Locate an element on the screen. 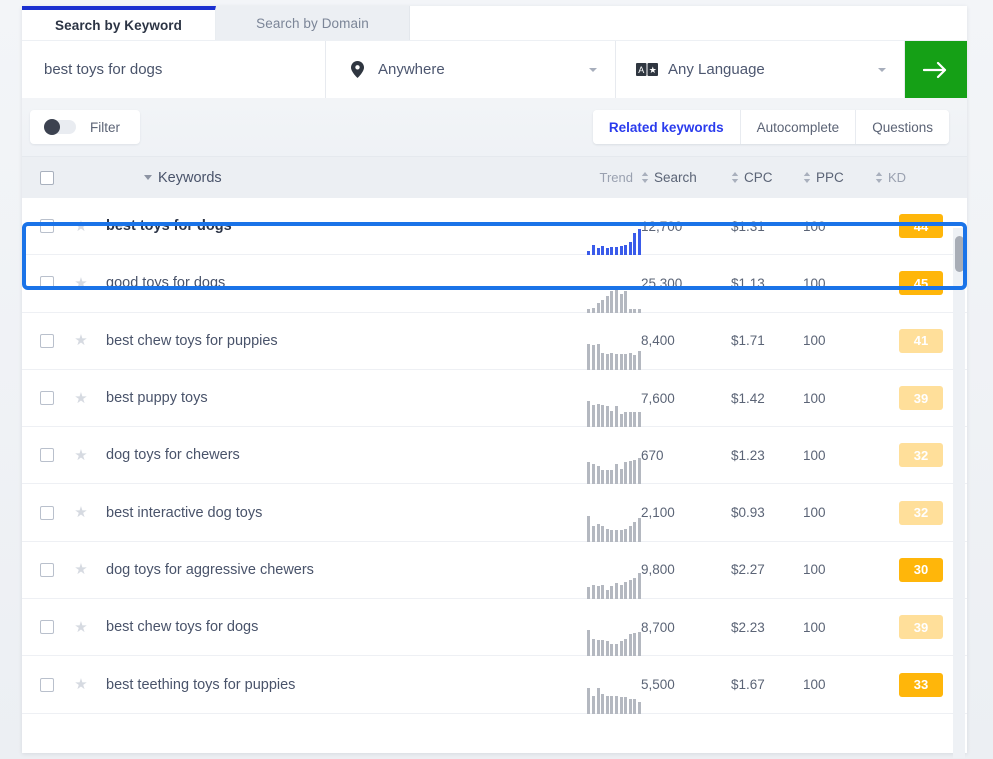  table-row: ★ best toys for dogs 12,700 $1.31 100 44 is located at coordinates (494, 227).